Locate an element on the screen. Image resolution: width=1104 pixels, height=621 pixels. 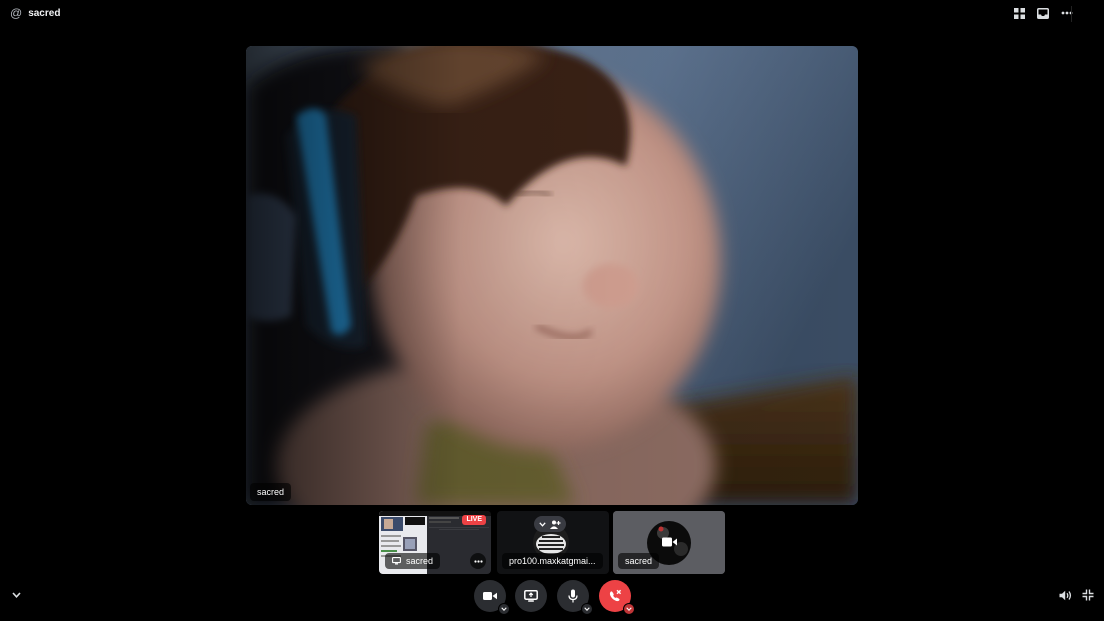
more-icon is located at coordinates (478, 561).